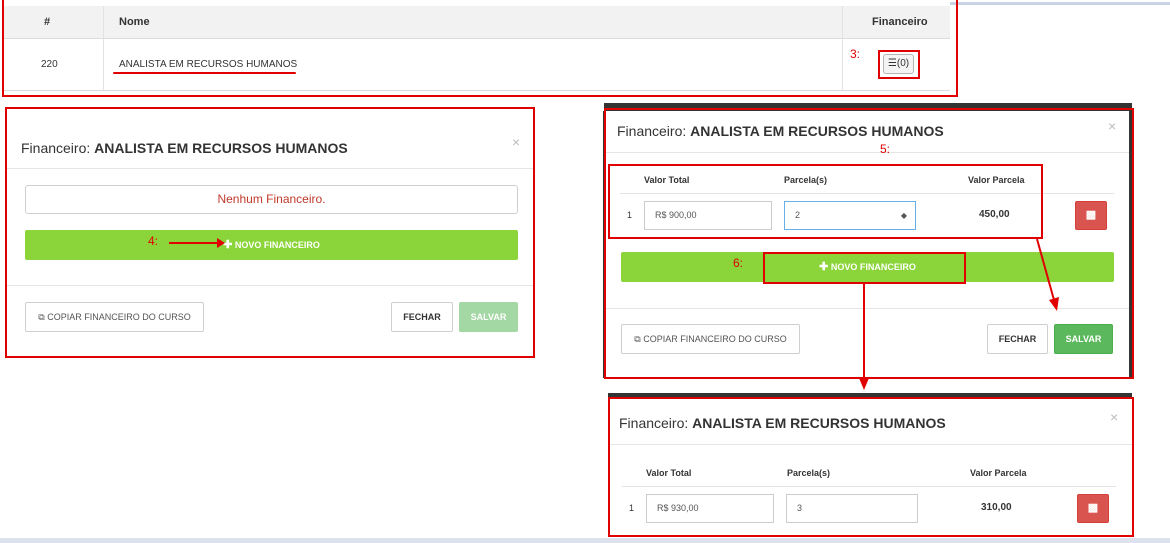  Describe the element at coordinates (871, 467) in the screenshot. I see `annotation-box-modal-result` at that location.